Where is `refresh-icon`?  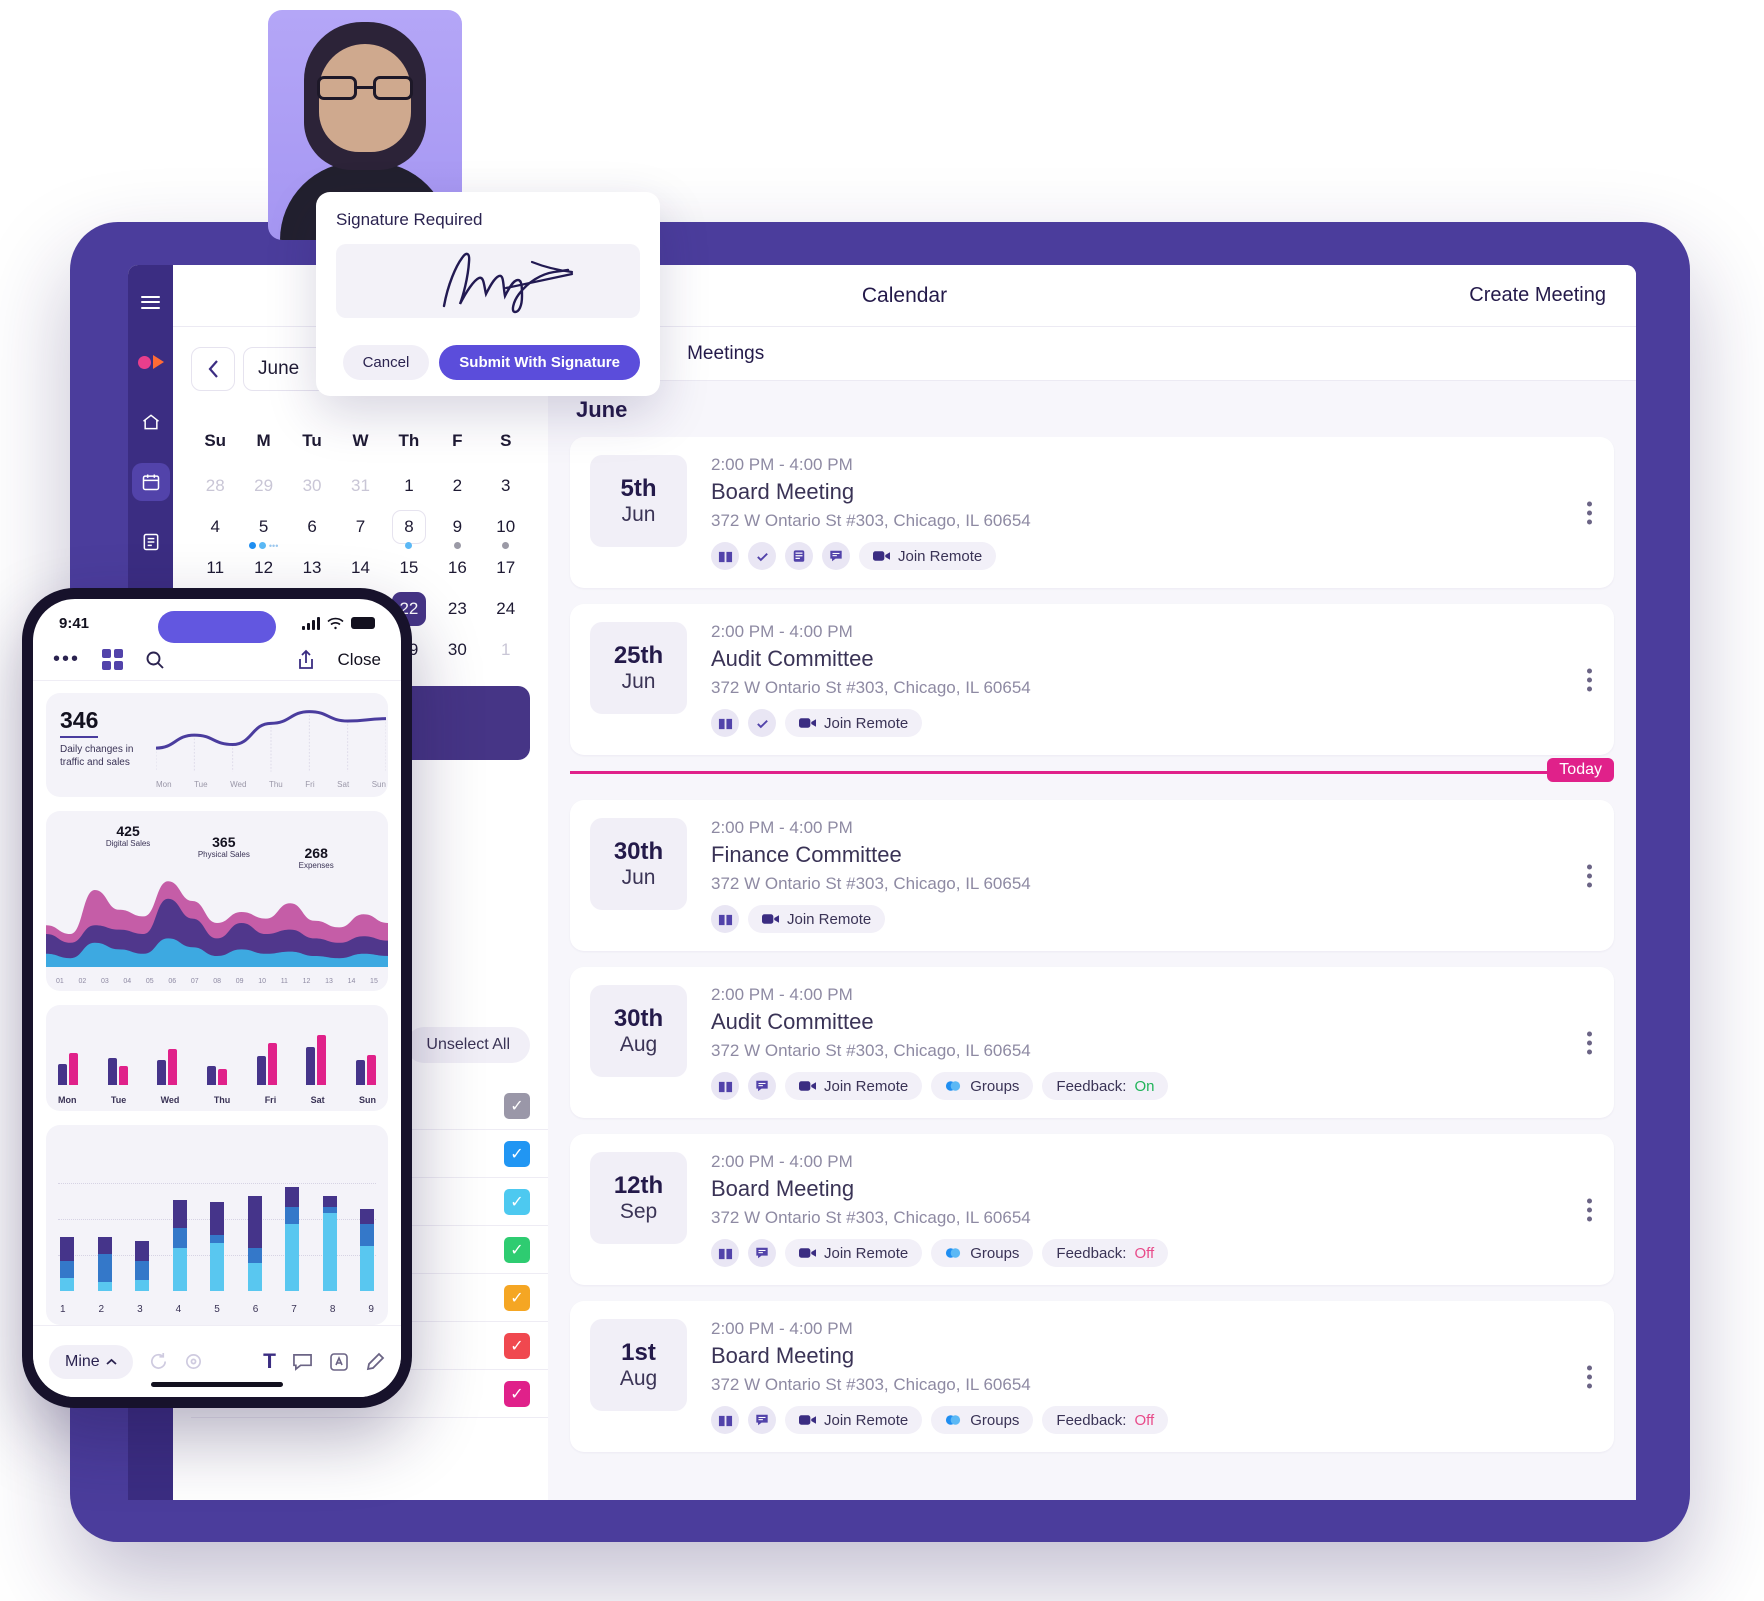 refresh-icon is located at coordinates (158, 1361).